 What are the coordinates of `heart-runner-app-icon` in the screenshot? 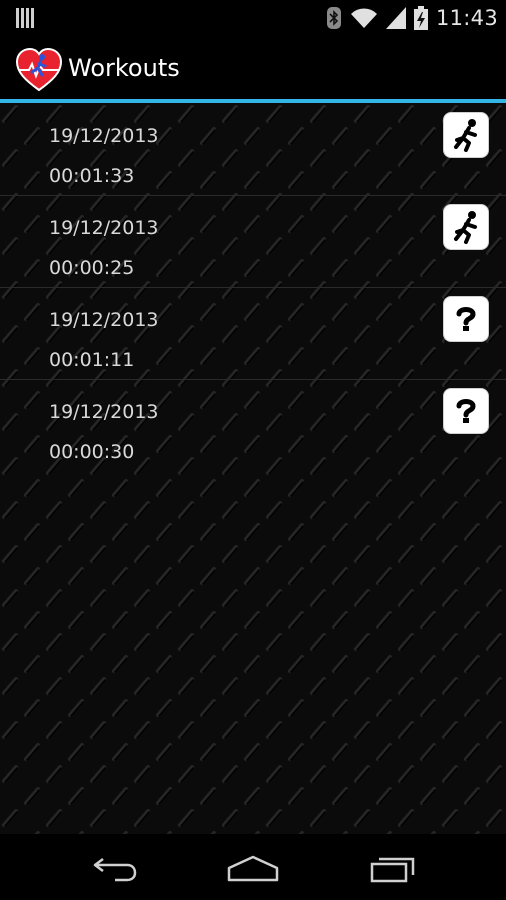 It's located at (39, 69).